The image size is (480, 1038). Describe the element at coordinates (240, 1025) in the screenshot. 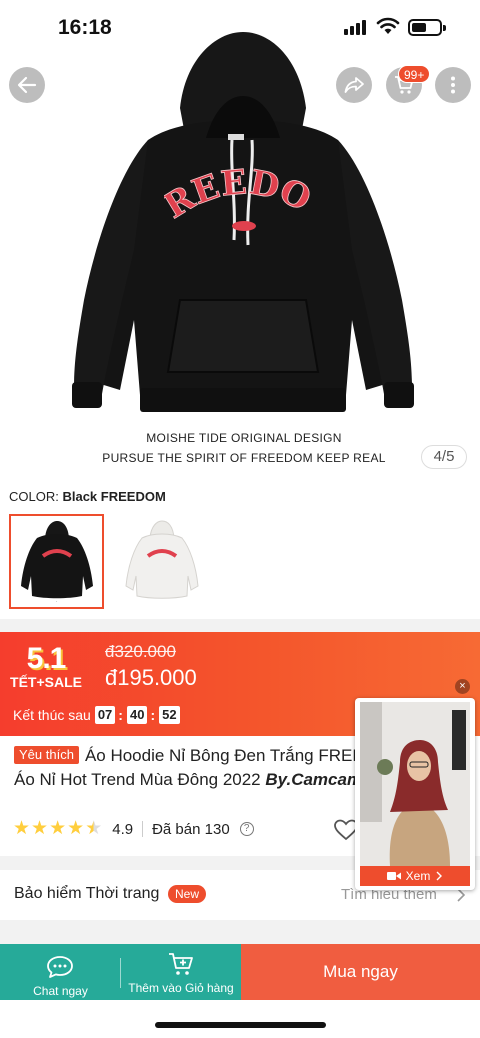

I see `home-indicator` at that location.